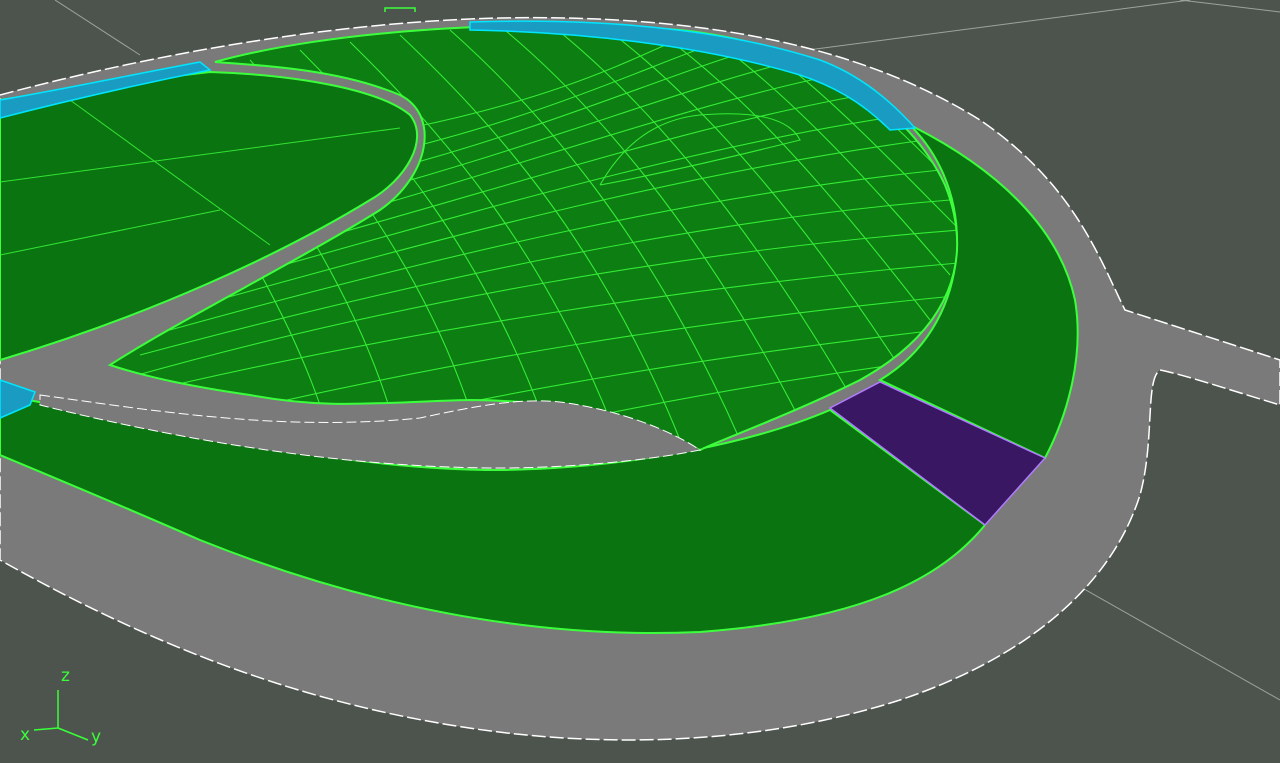 Image resolution: width=1280 pixels, height=763 pixels. I want to click on z-axis-label: z, so click(65, 676).